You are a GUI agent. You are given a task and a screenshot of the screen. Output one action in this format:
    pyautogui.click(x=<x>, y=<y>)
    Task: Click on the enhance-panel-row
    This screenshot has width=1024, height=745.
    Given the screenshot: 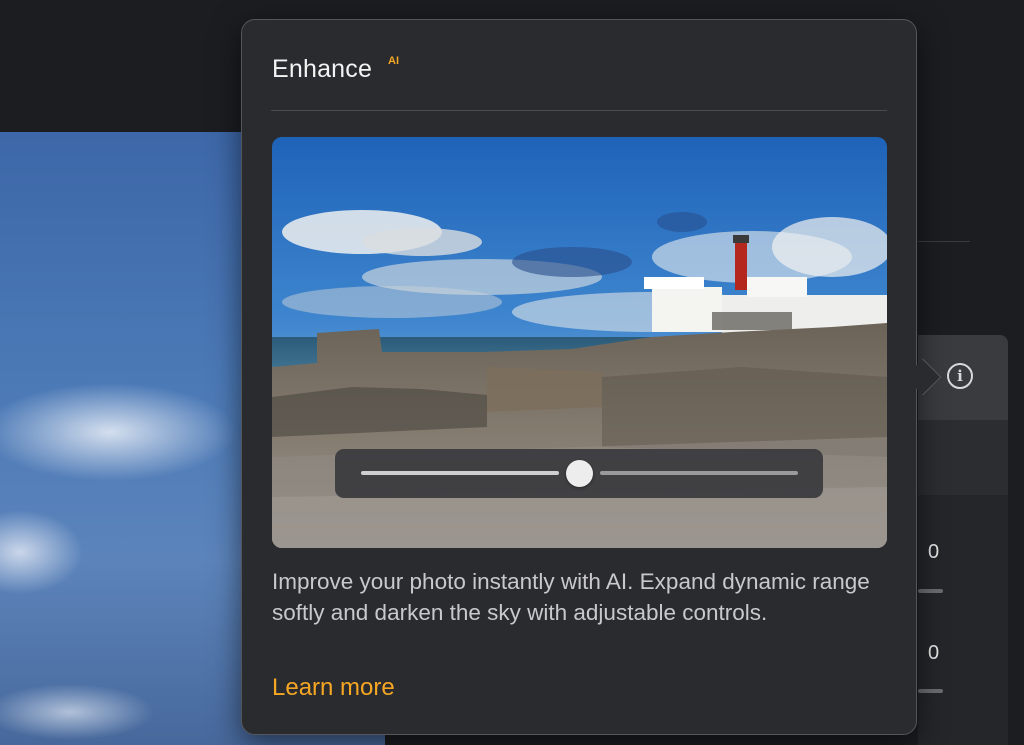 What is the action you would take?
    pyautogui.click(x=963, y=457)
    